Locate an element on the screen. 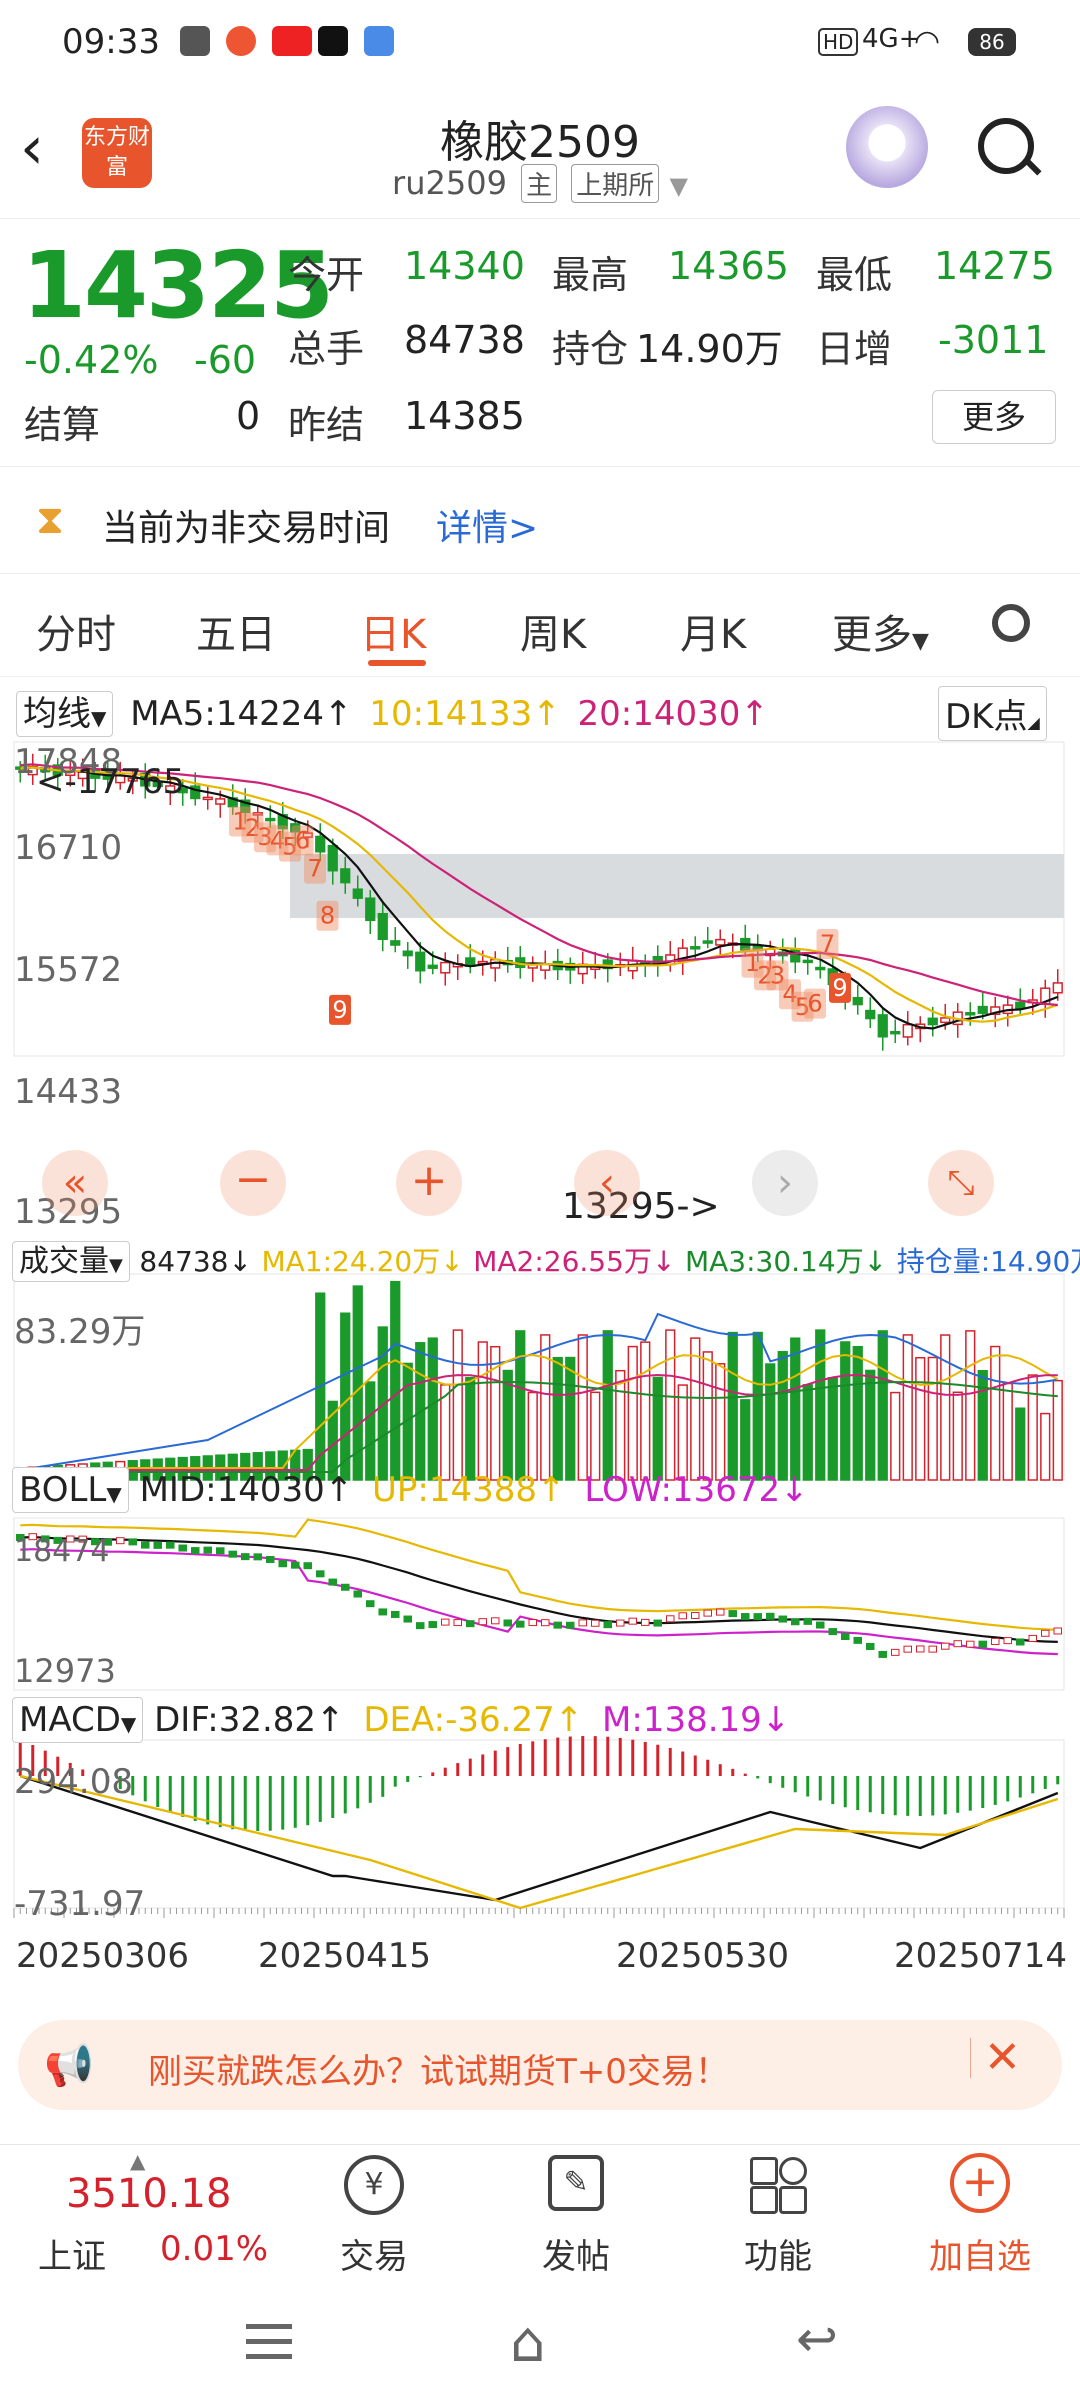 Image resolution: width=1080 pixels, height=2408 pixels. macd-selector: MACD▼ is located at coordinates (78, 1720).